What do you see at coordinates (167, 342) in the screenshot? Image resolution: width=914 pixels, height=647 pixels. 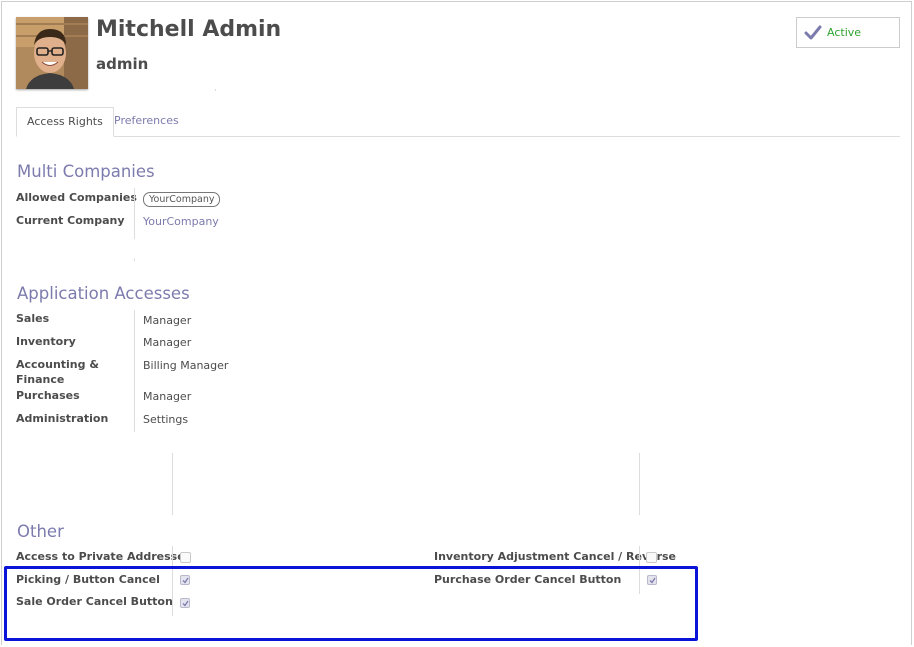 I see `value-inventory: Manager` at bounding box center [167, 342].